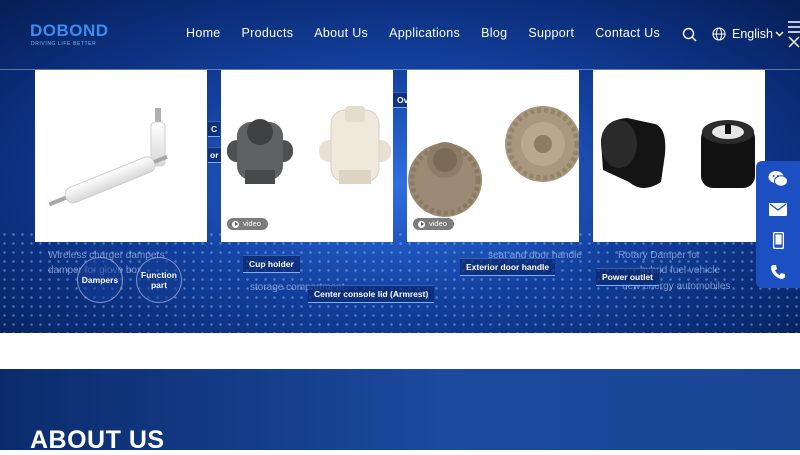 Image resolution: width=800 pixels, height=455 pixels. I want to click on chevron-down-icon, so click(779, 34).